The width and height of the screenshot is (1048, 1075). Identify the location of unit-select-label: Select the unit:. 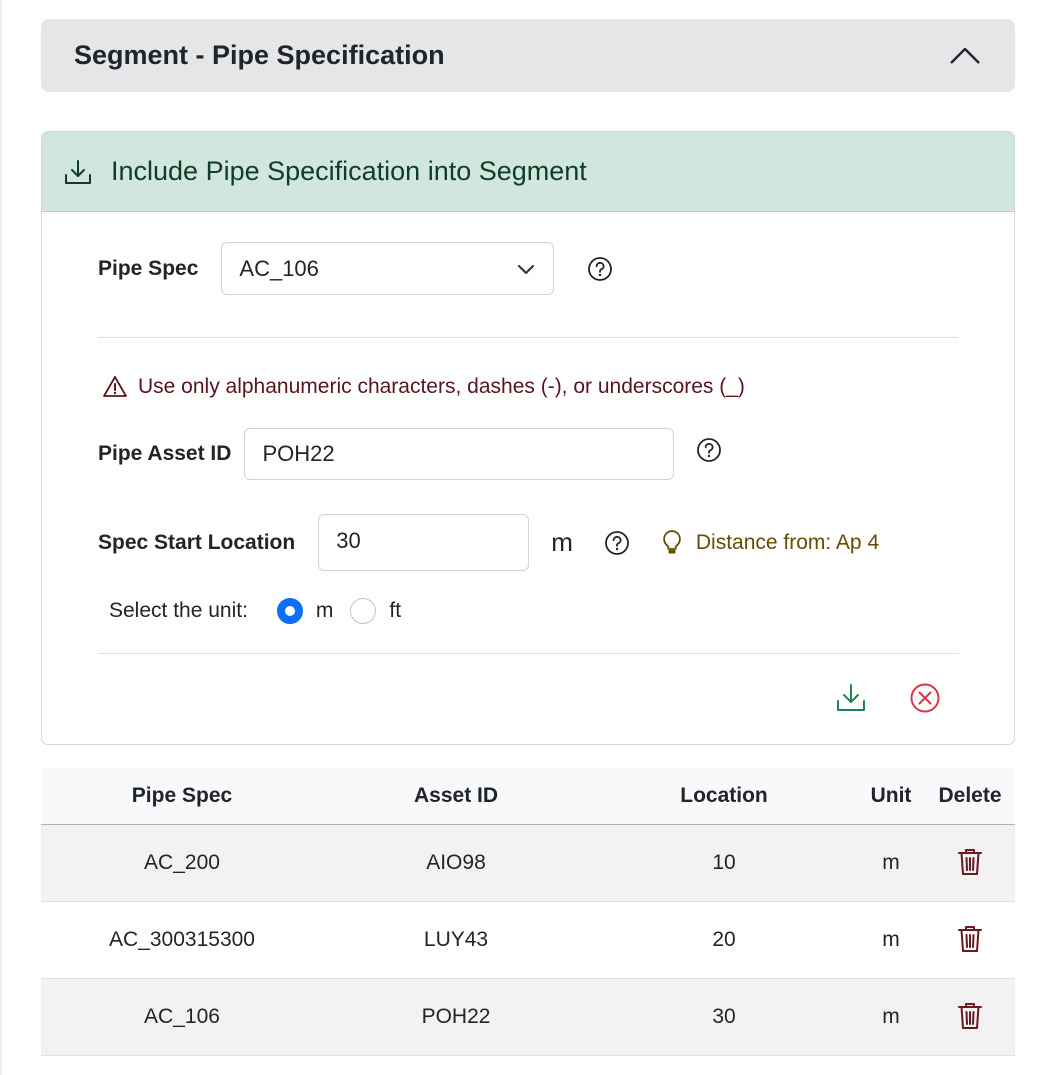
(178, 610).